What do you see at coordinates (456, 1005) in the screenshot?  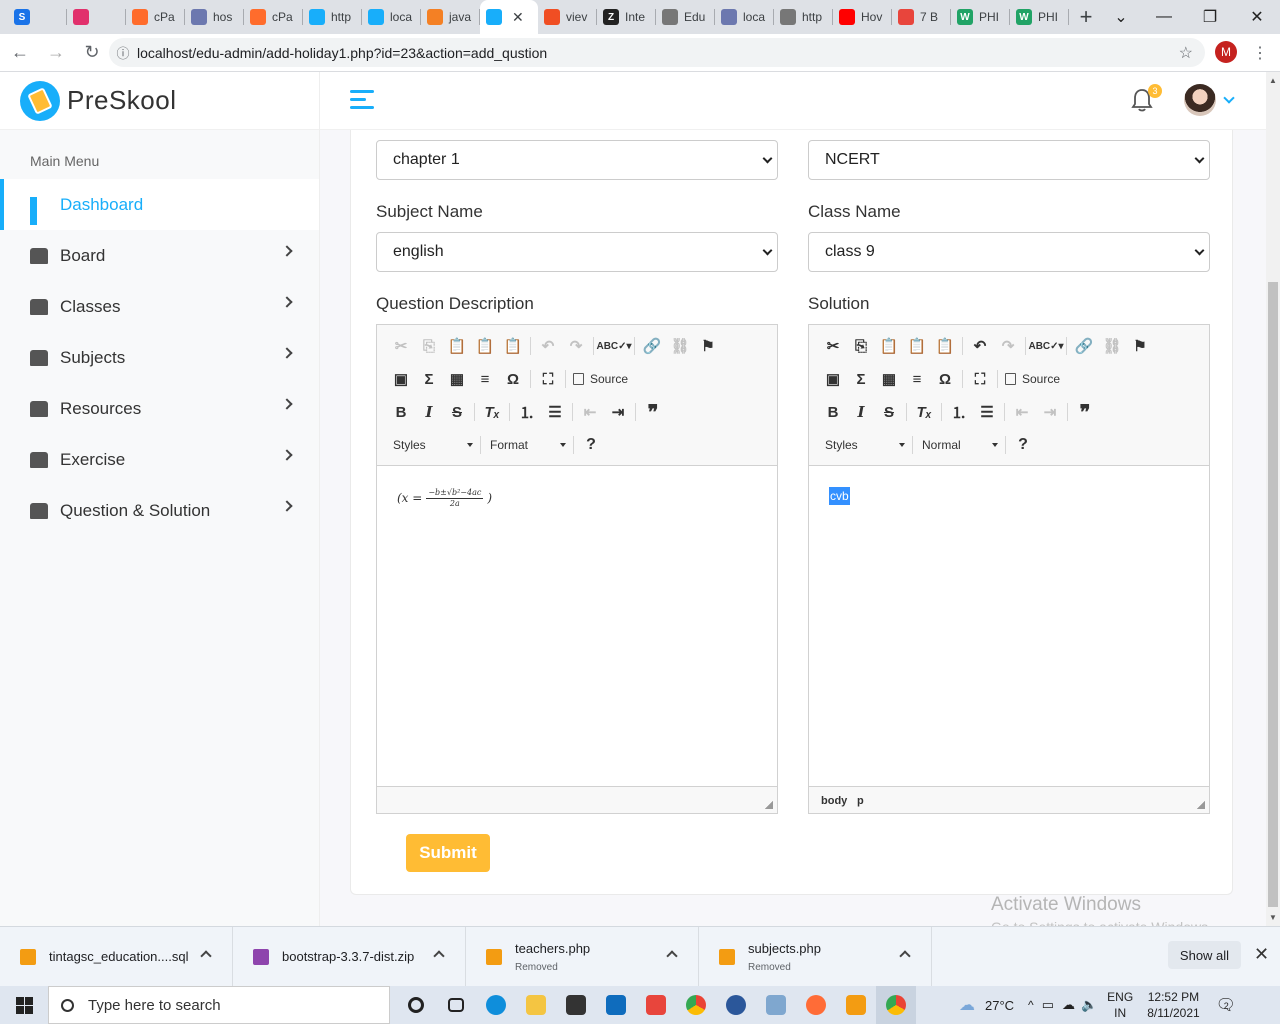 I see `task-view-icon` at bounding box center [456, 1005].